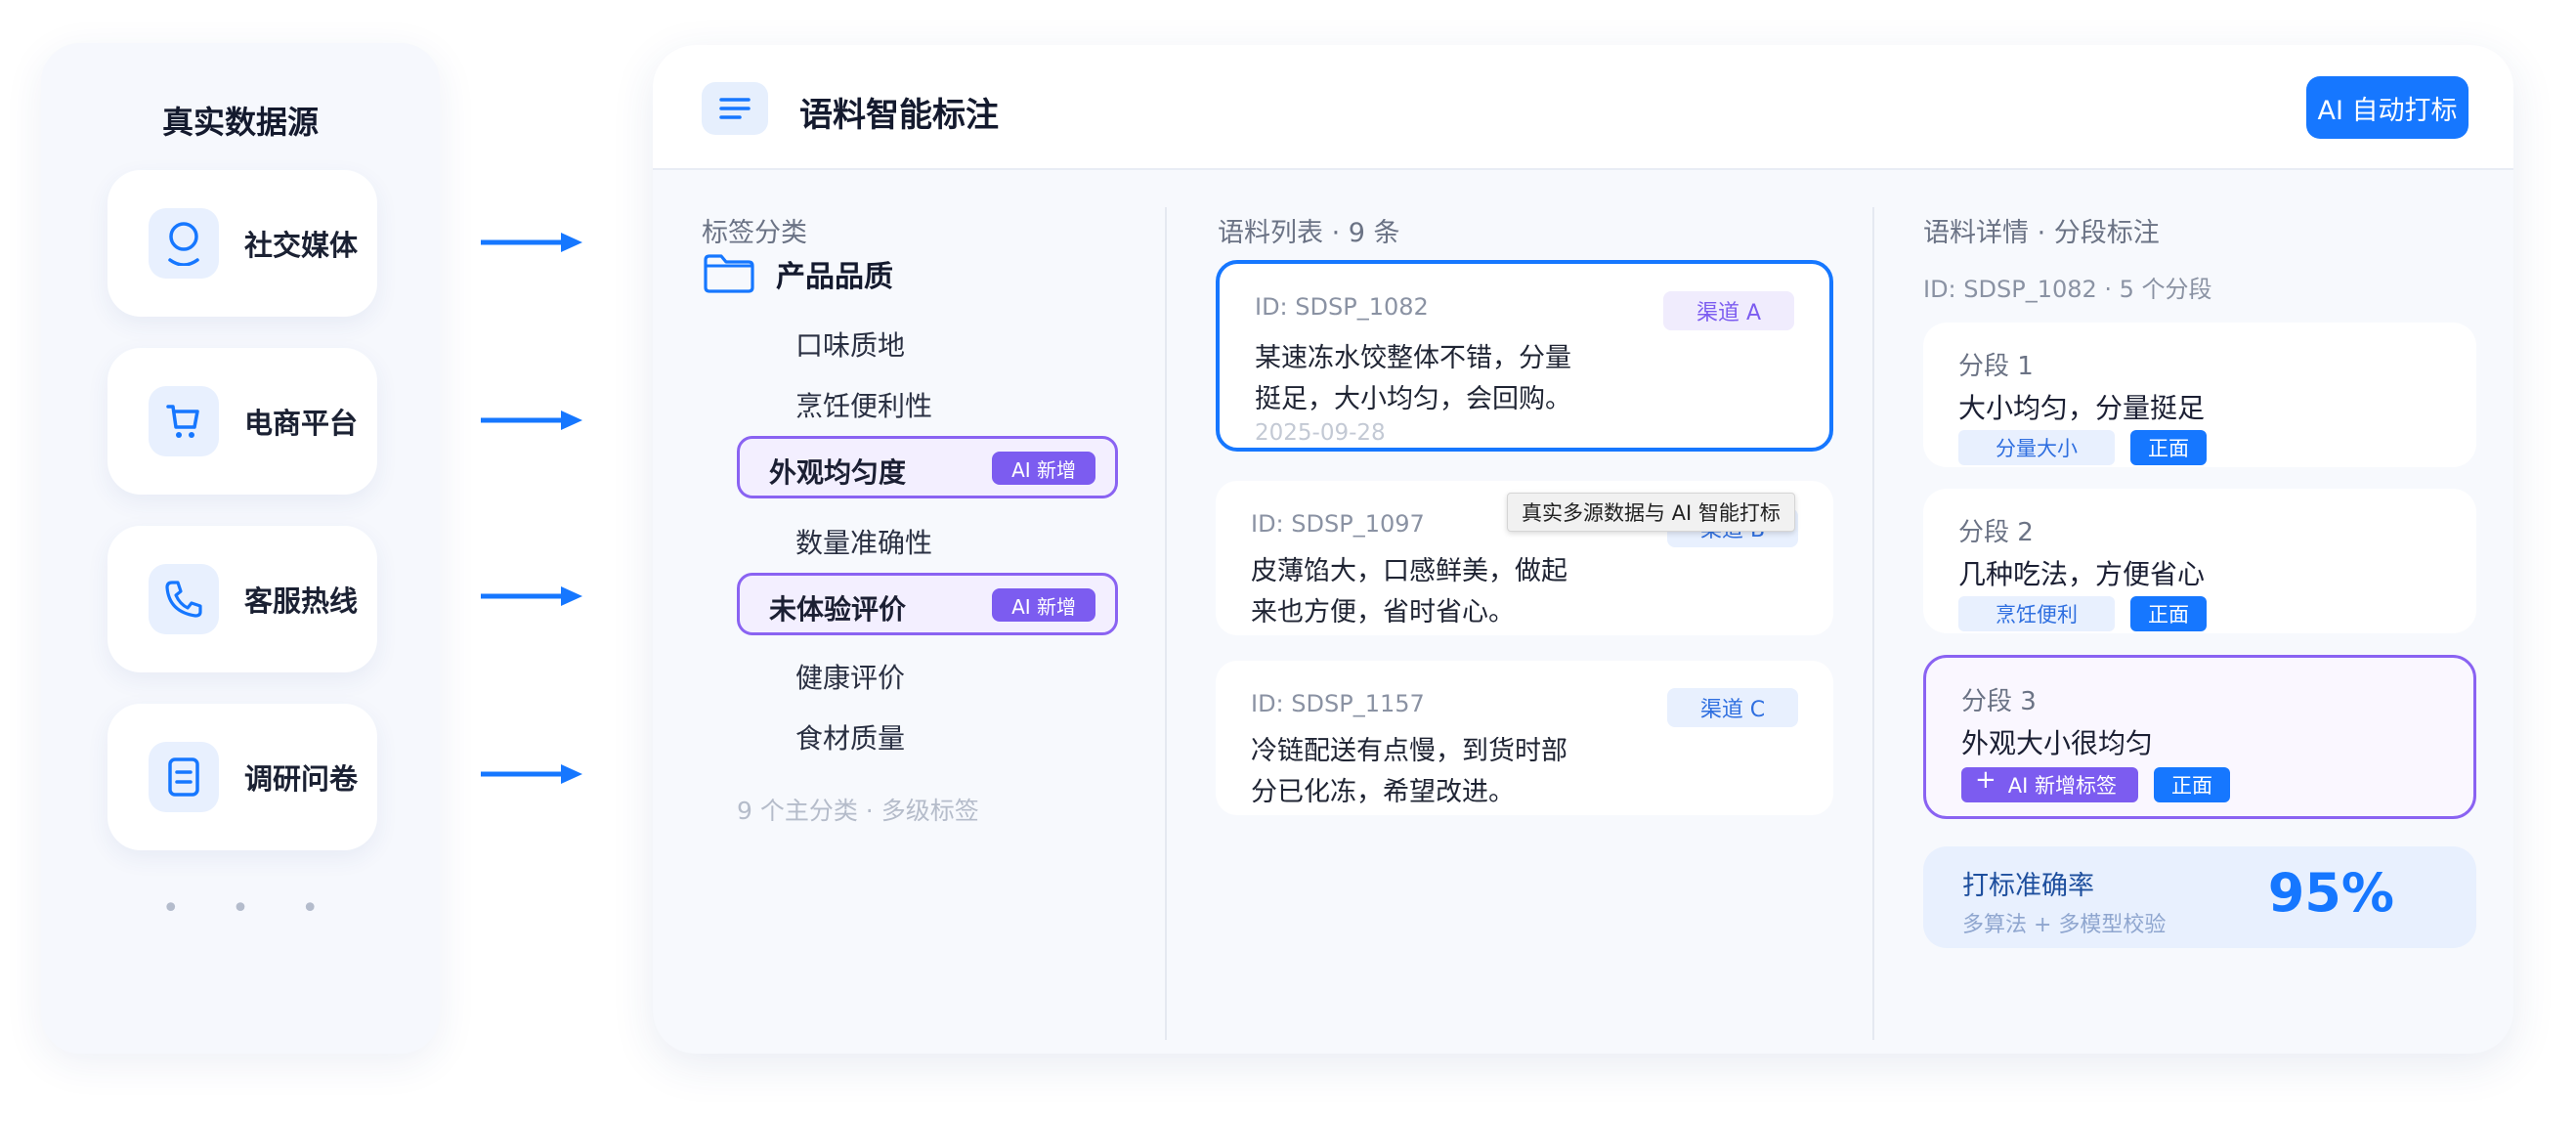 The height and width of the screenshot is (1124, 2576). I want to click on accuracy-title: 打标准确率, so click(2028, 886).